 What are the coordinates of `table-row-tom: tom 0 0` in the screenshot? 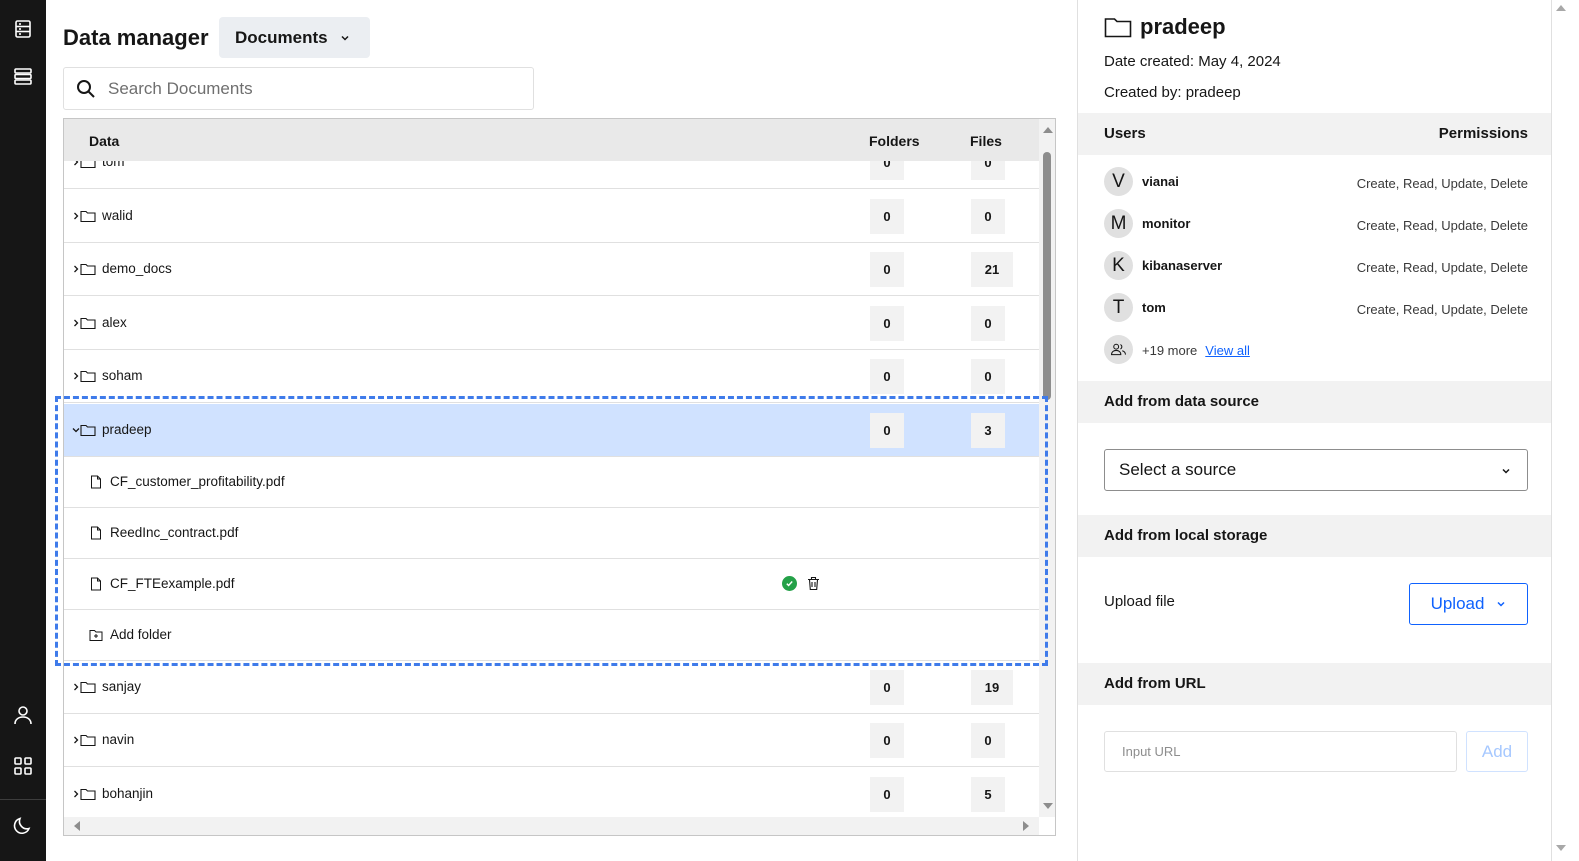 It's located at (551, 175).